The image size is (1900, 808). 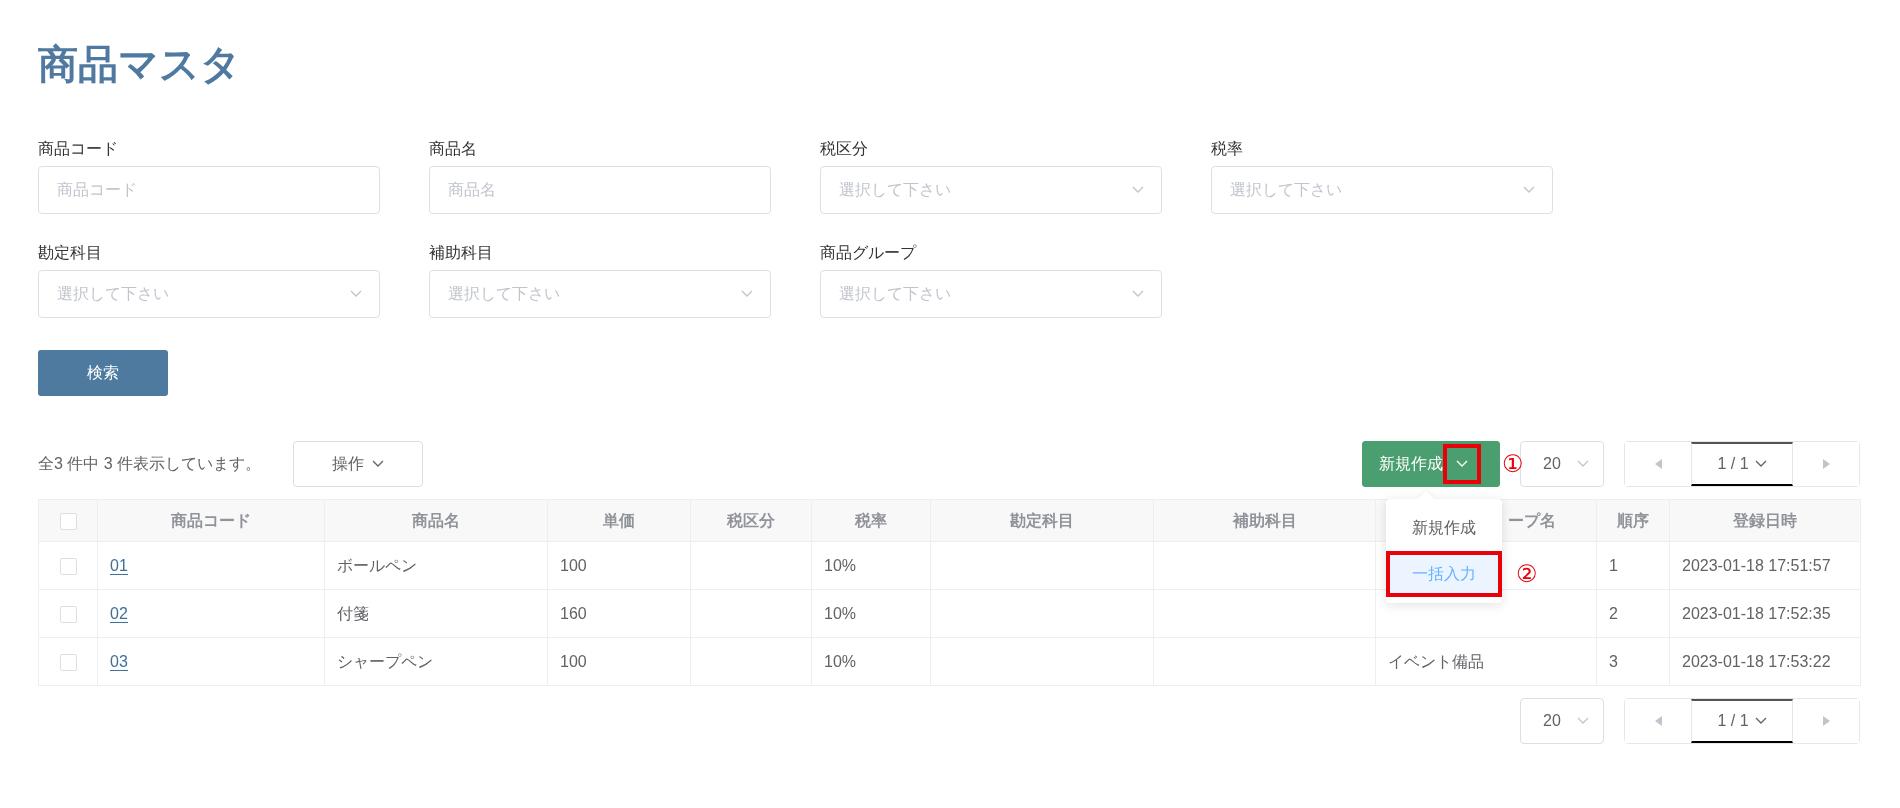 I want to click on table-cell: 2023-01-18 17:53:22, so click(x=1756, y=661).